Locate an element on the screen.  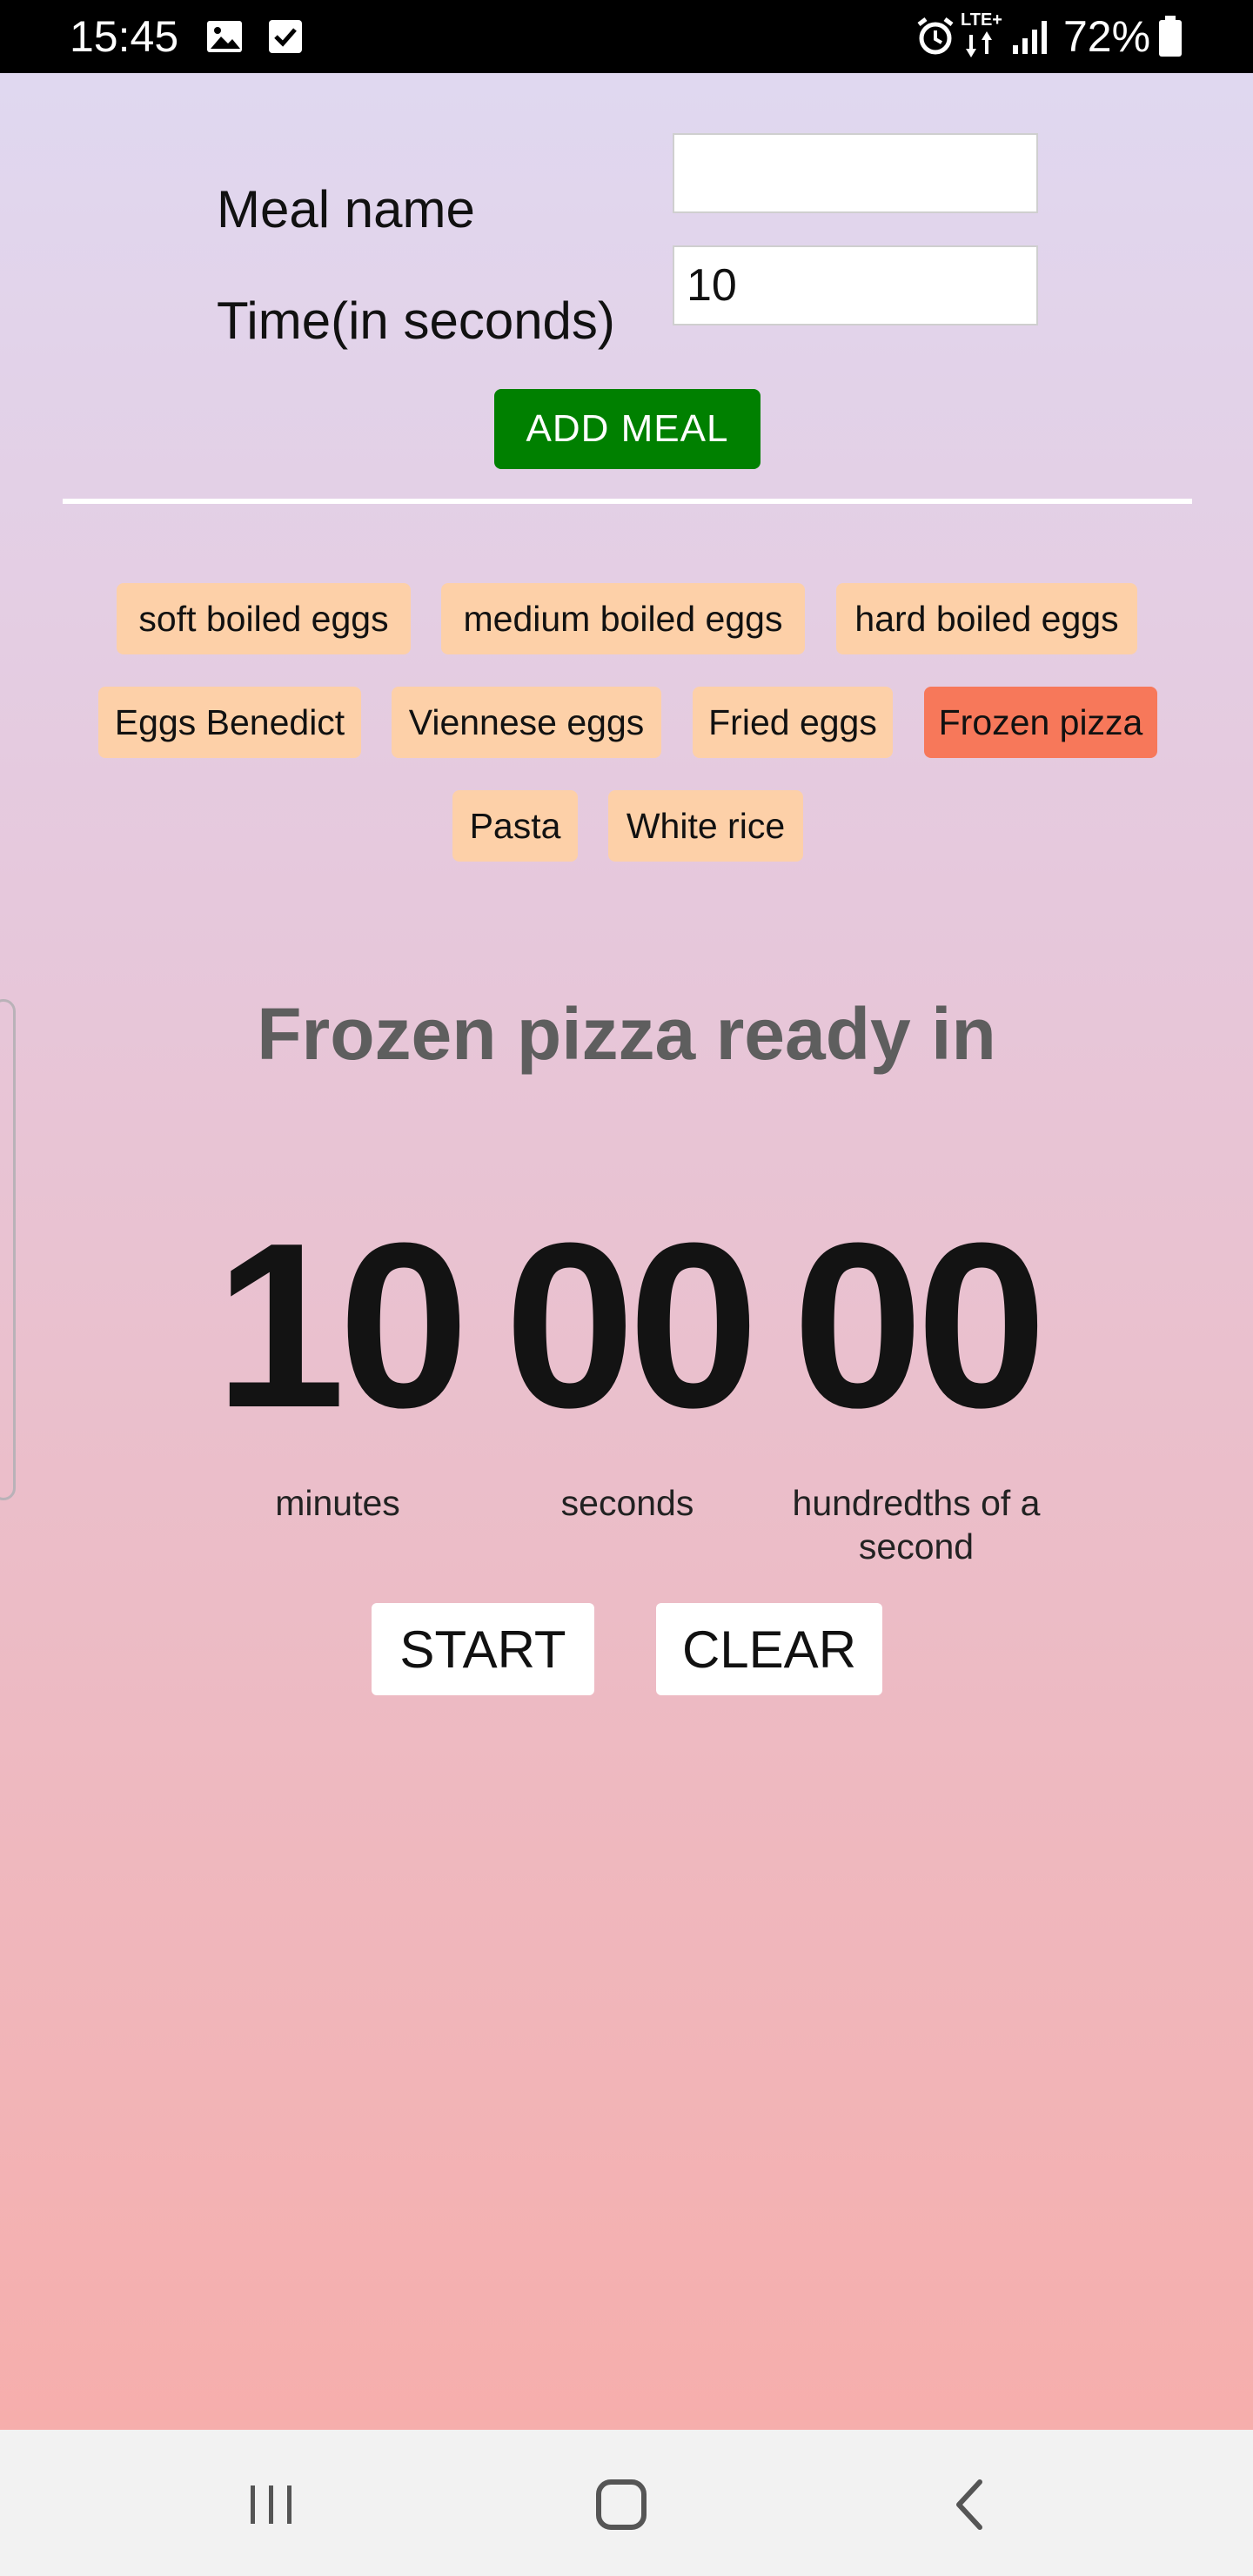
navigation-bar is located at coordinates (626, 2503).